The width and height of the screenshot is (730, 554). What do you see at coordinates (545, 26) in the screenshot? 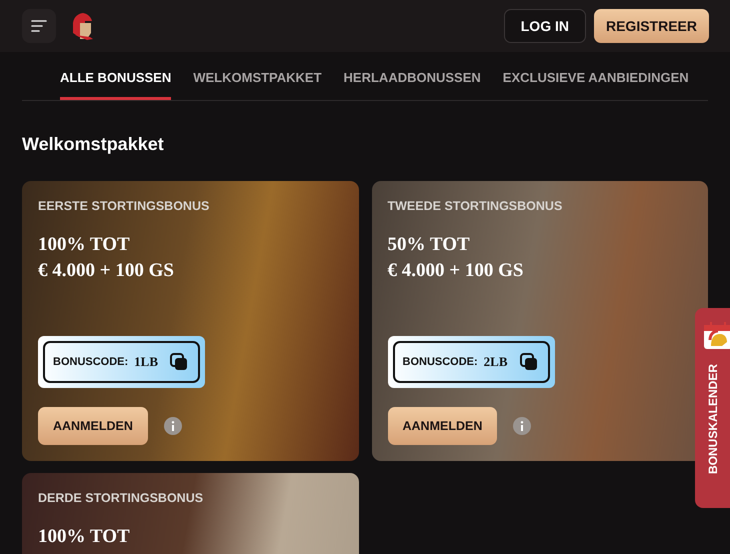
I see `login-button: LOG IN` at bounding box center [545, 26].